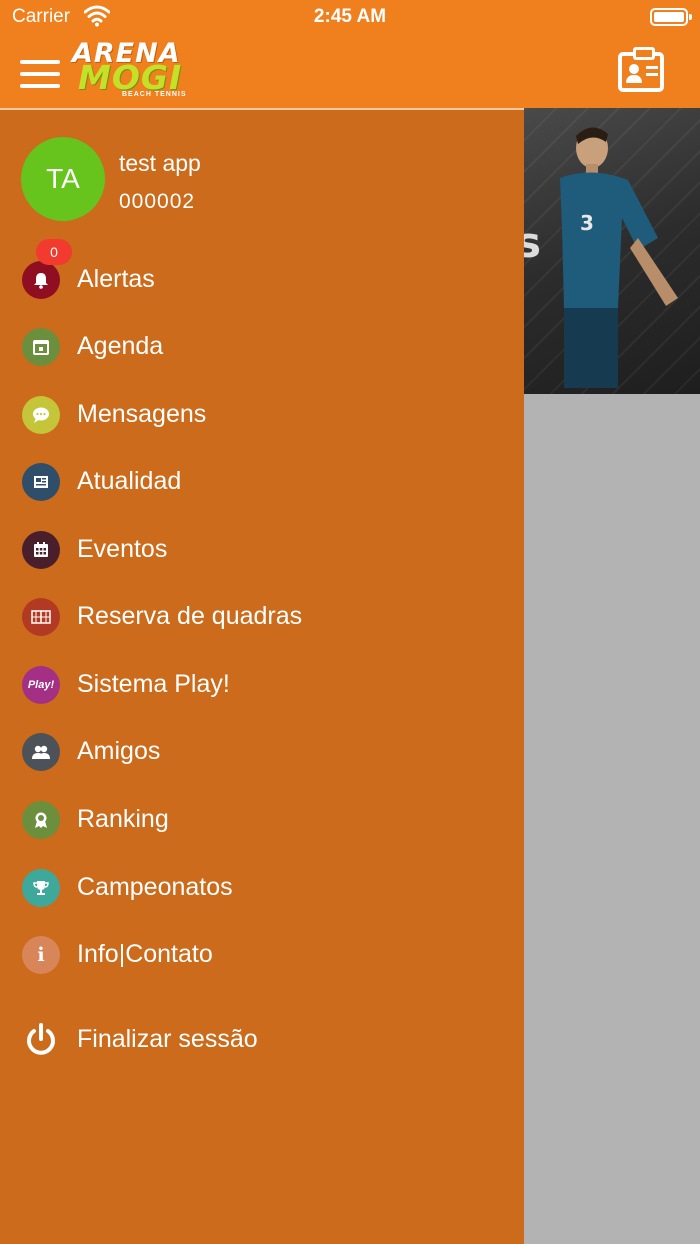  I want to click on app-logo: ARENA MOGI BEACH TENNIS, so click(135, 70).